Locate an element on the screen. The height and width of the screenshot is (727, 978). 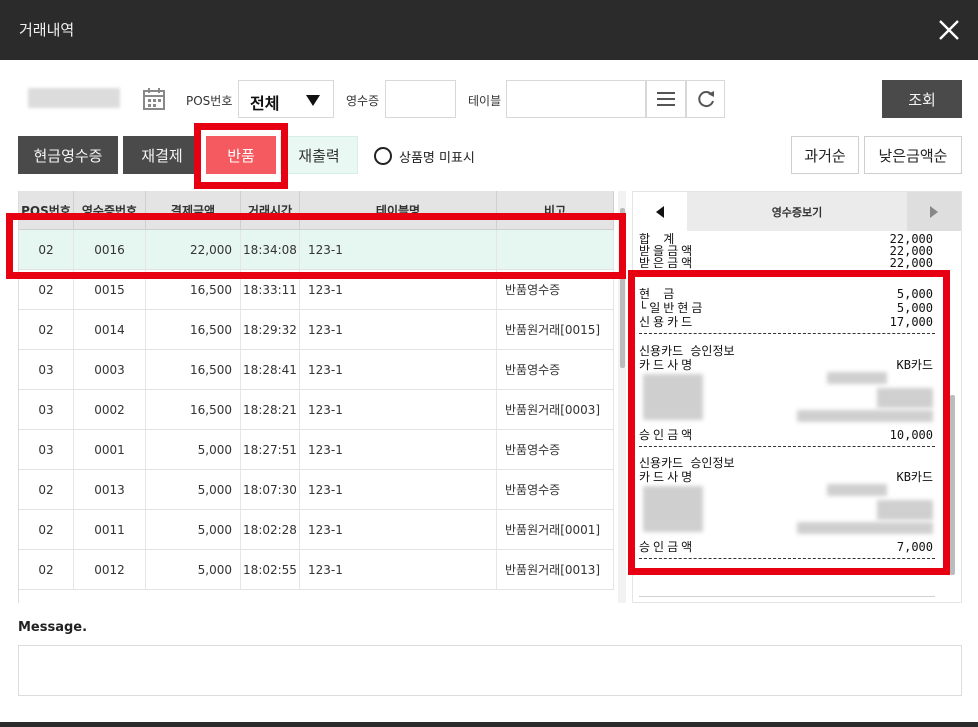
chevron-down-icon is located at coordinates (313, 100).